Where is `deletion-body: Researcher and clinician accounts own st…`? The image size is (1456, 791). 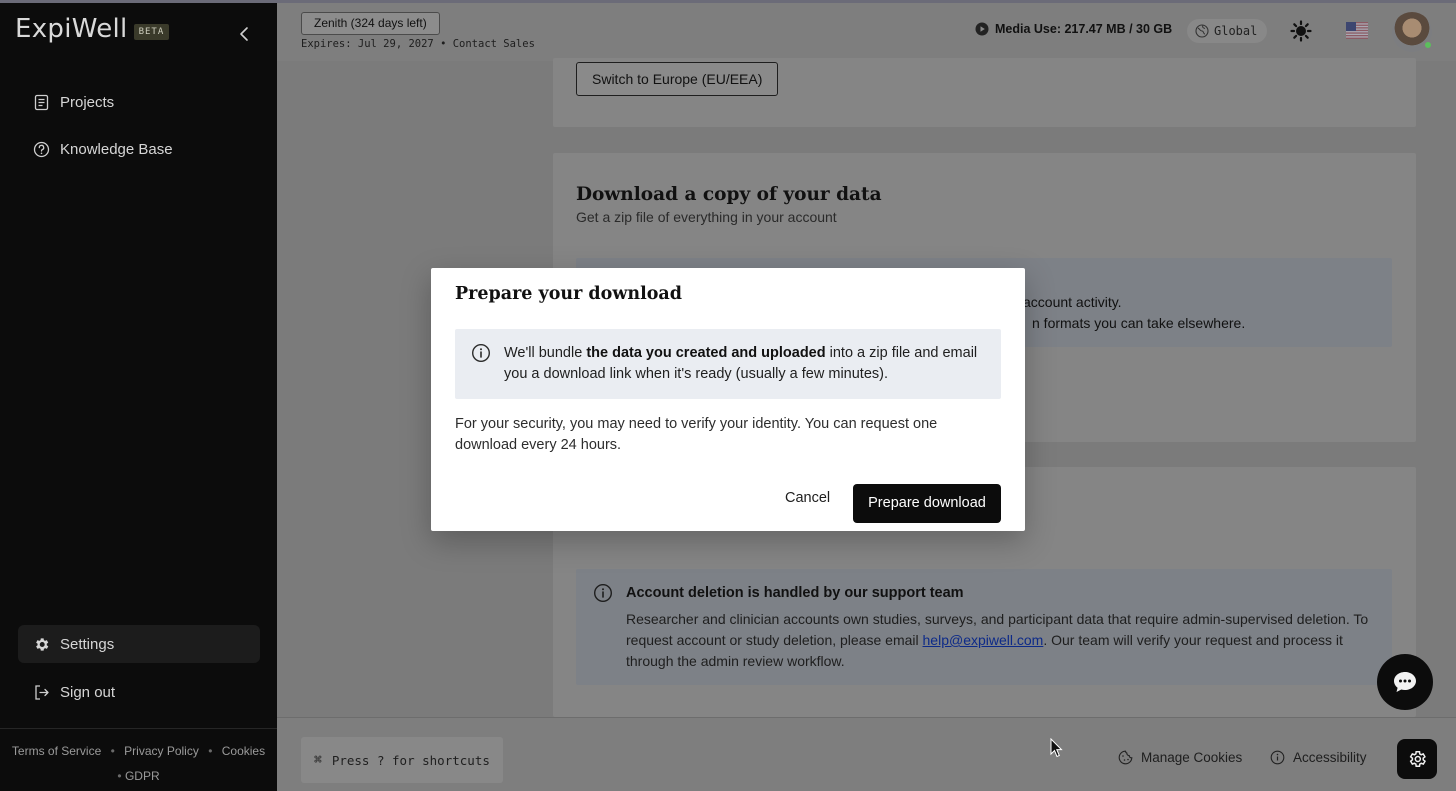
deletion-body: Researcher and clinician accounts own st… is located at coordinates (1006, 640).